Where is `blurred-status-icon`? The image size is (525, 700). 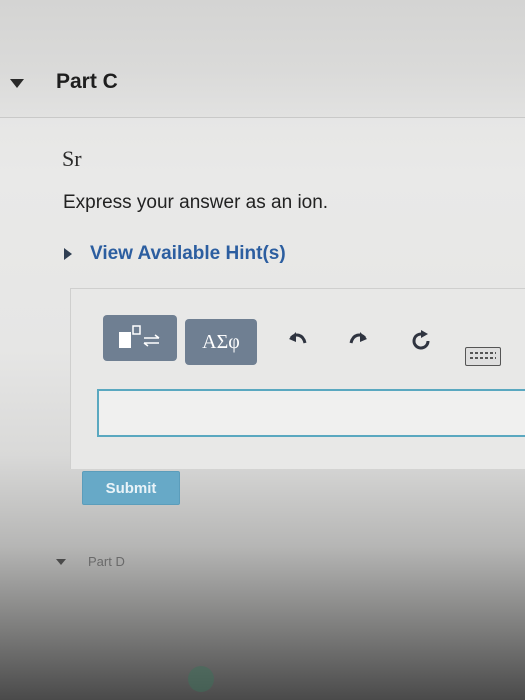
blurred-status-icon is located at coordinates (201, 679).